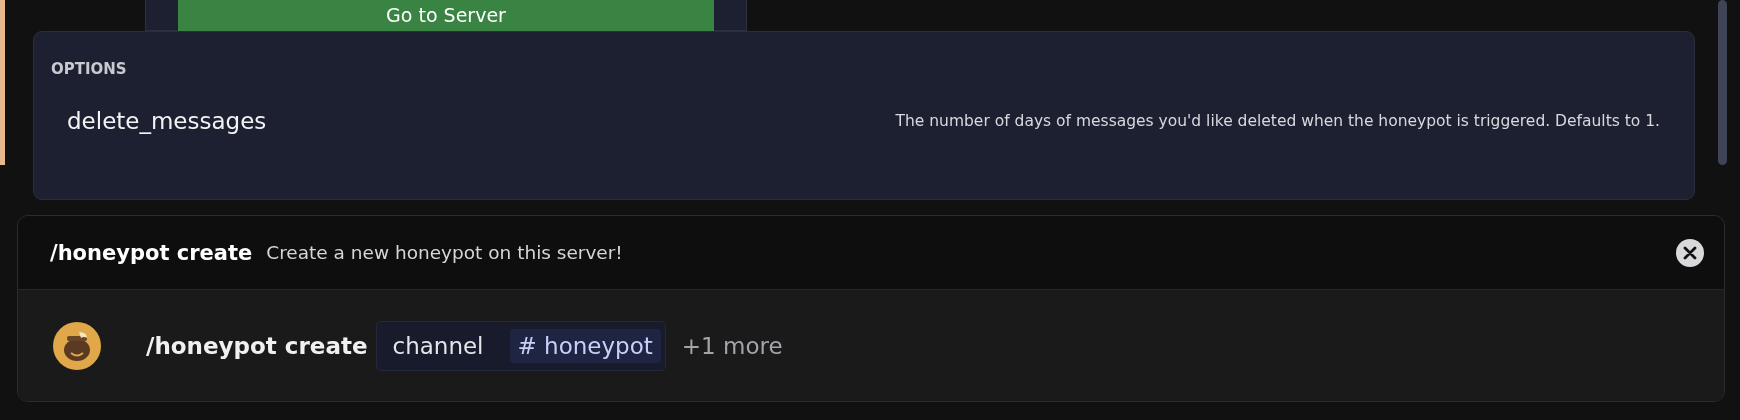 The image size is (1740, 420). I want to click on command-name: /honeypot create, so click(151, 252).